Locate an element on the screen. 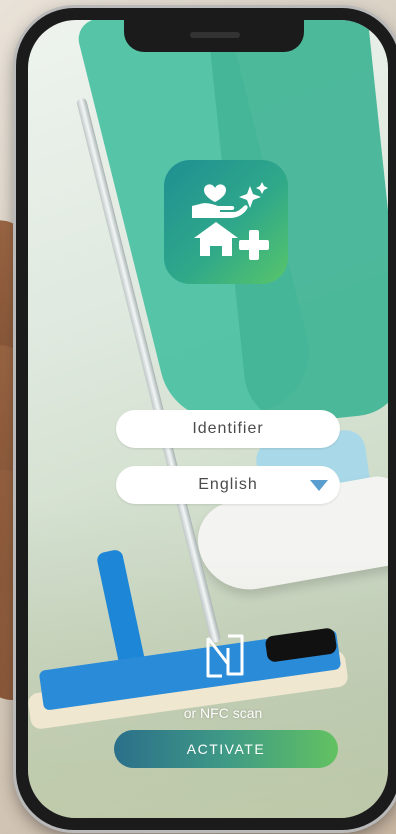 Image resolution: width=396 pixels, height=834 pixels. language-value: English is located at coordinates (228, 484).